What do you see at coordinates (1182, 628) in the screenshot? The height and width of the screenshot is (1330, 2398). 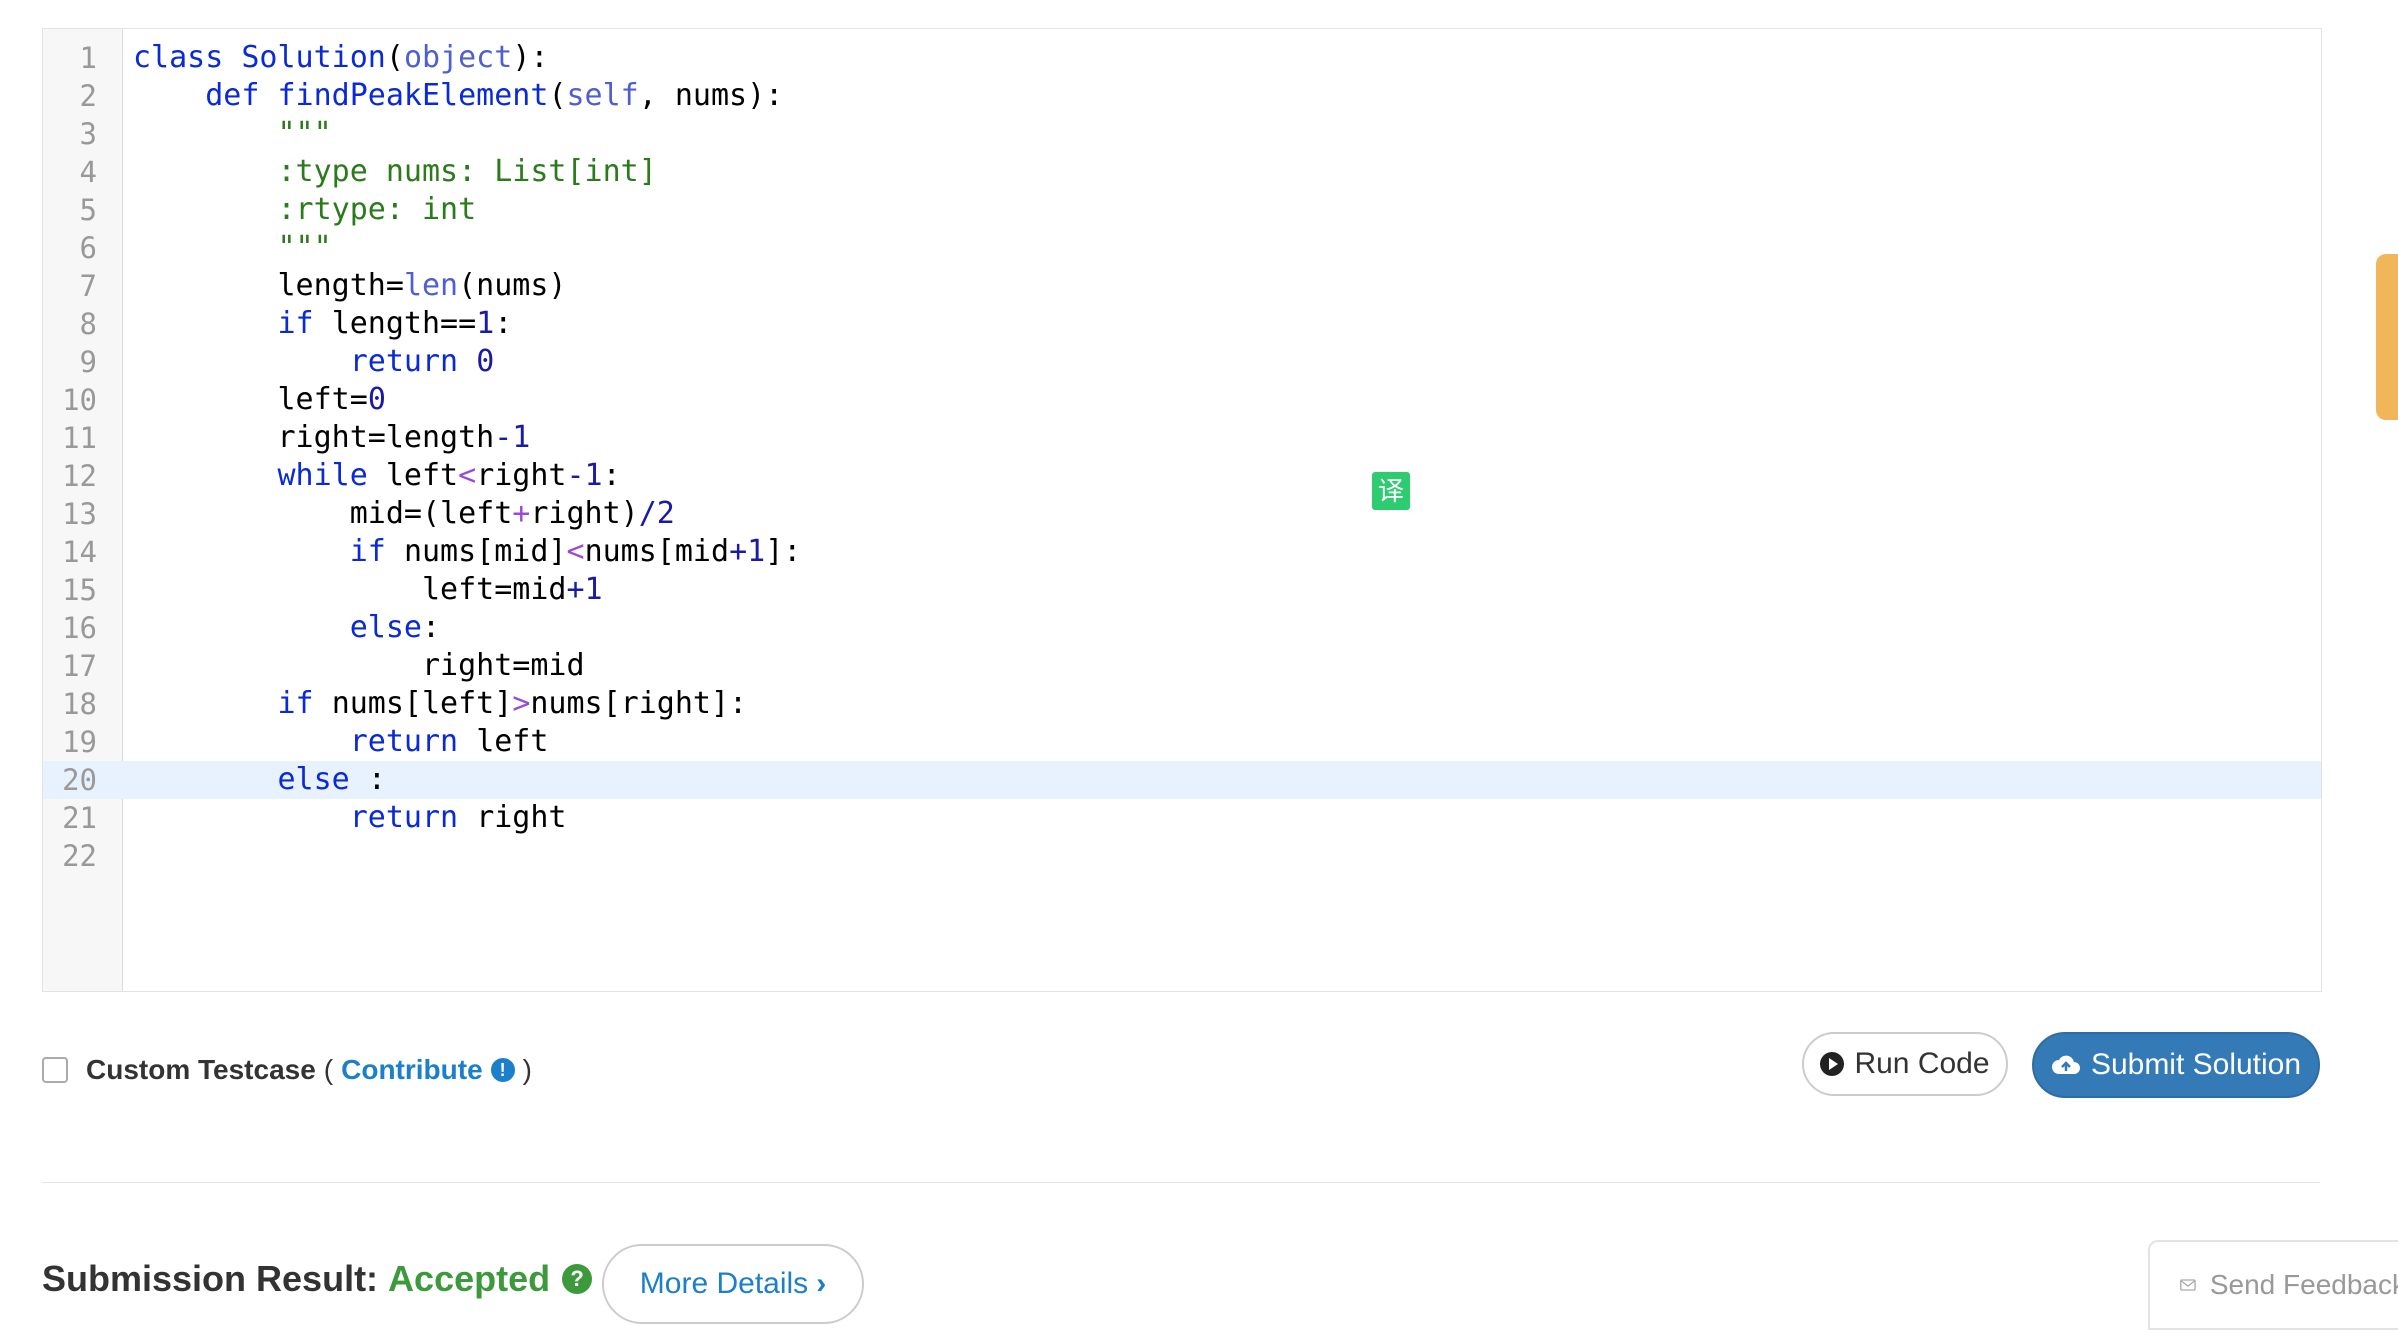 I see `code-line: 16 else:` at bounding box center [1182, 628].